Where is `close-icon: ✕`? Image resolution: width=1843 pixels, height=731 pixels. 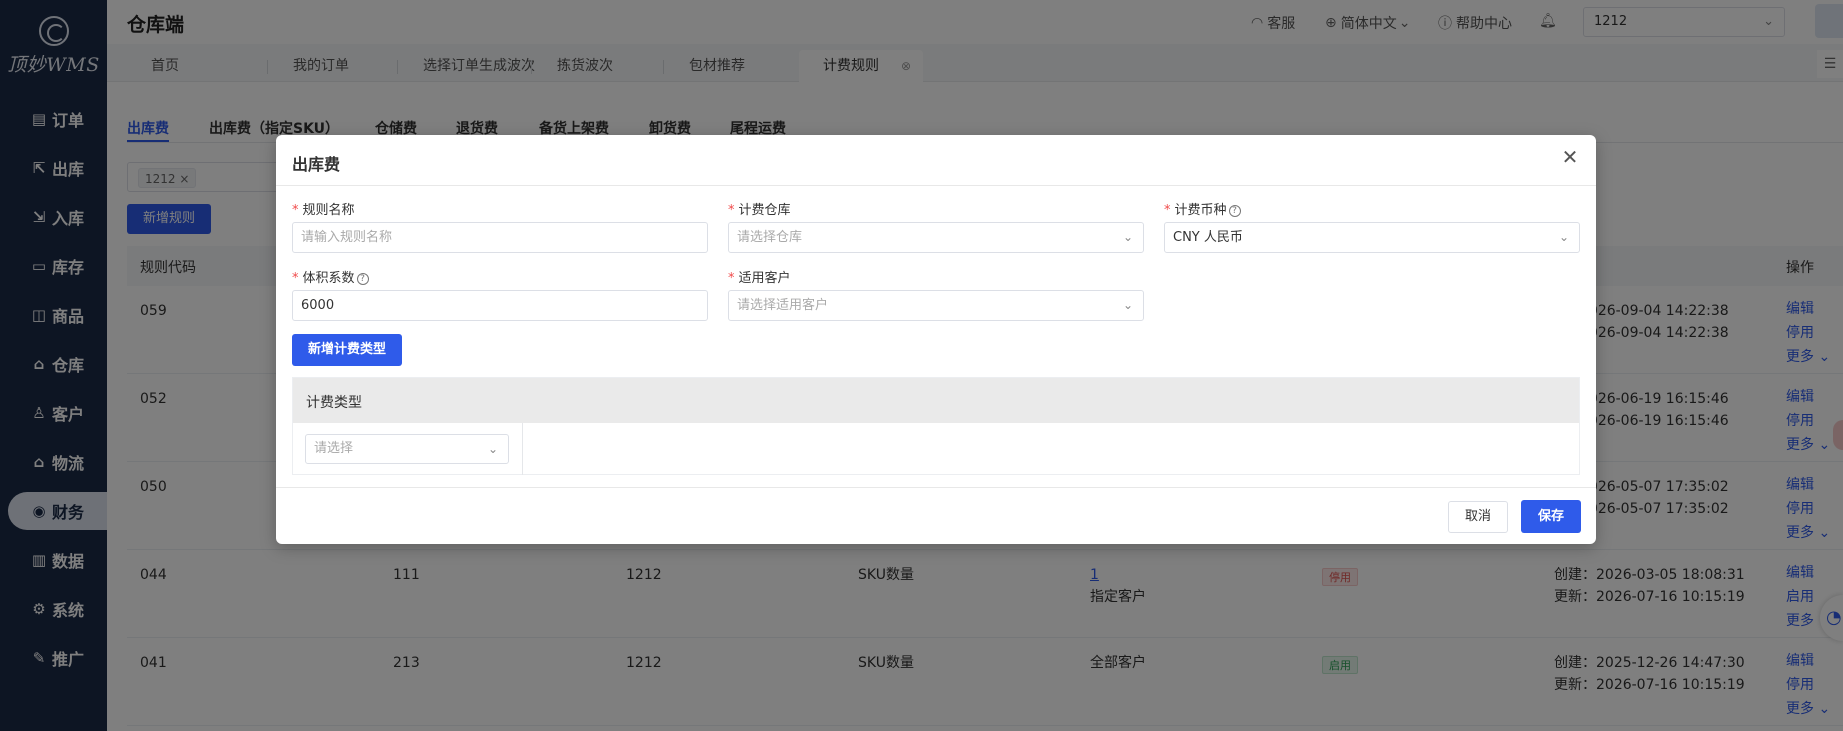
close-icon: ✕ is located at coordinates (1570, 157).